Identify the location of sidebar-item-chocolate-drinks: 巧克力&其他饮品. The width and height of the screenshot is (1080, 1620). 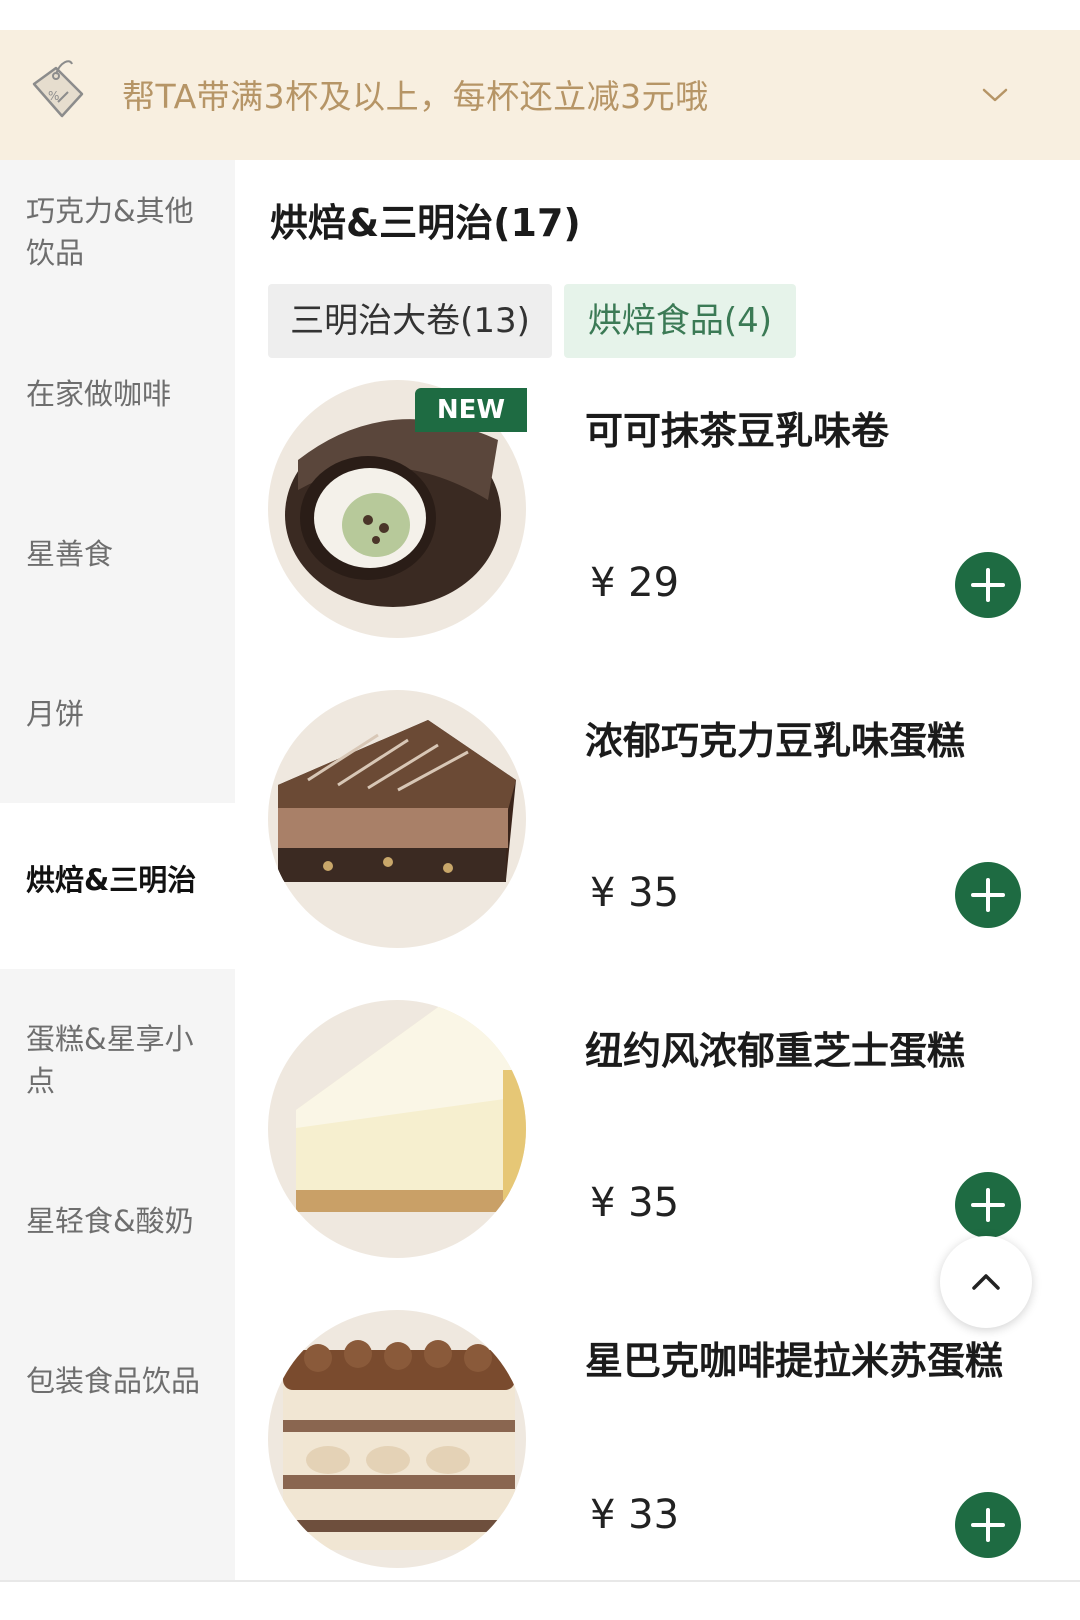
(117, 253).